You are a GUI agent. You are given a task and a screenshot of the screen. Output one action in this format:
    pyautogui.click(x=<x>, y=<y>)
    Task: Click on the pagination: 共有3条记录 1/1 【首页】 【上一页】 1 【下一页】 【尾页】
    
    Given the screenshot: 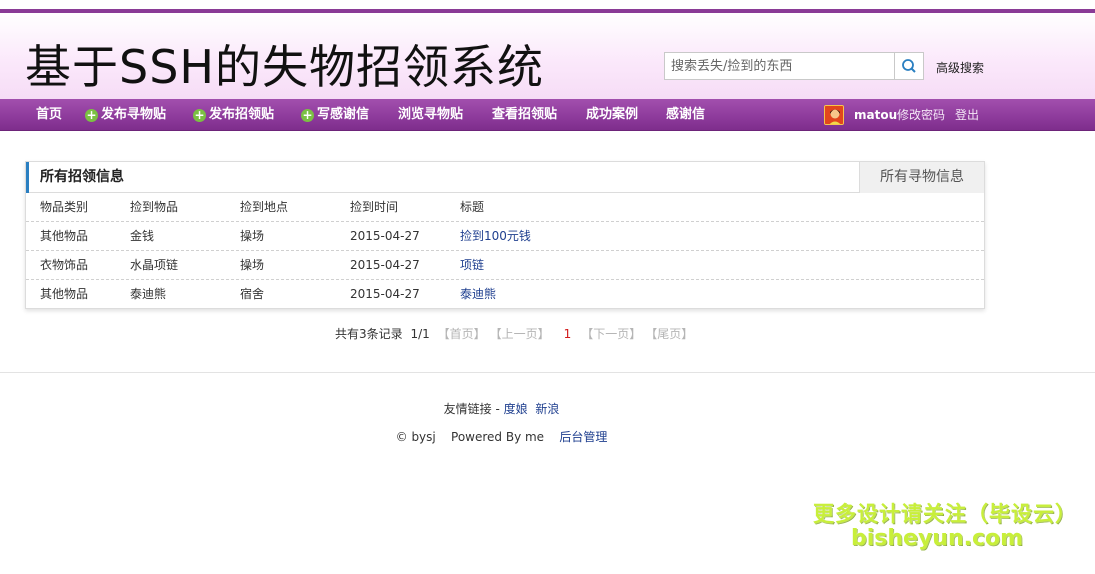 What is the action you would take?
    pyautogui.click(x=516, y=334)
    